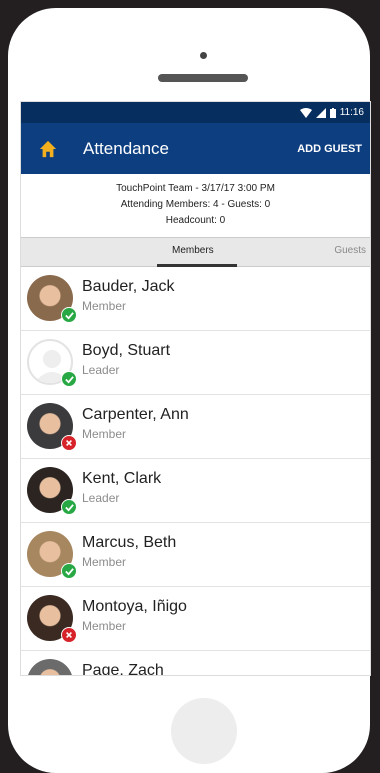 Image resolution: width=380 pixels, height=773 pixels. What do you see at coordinates (332, 112) in the screenshot?
I see `battery-icon` at bounding box center [332, 112].